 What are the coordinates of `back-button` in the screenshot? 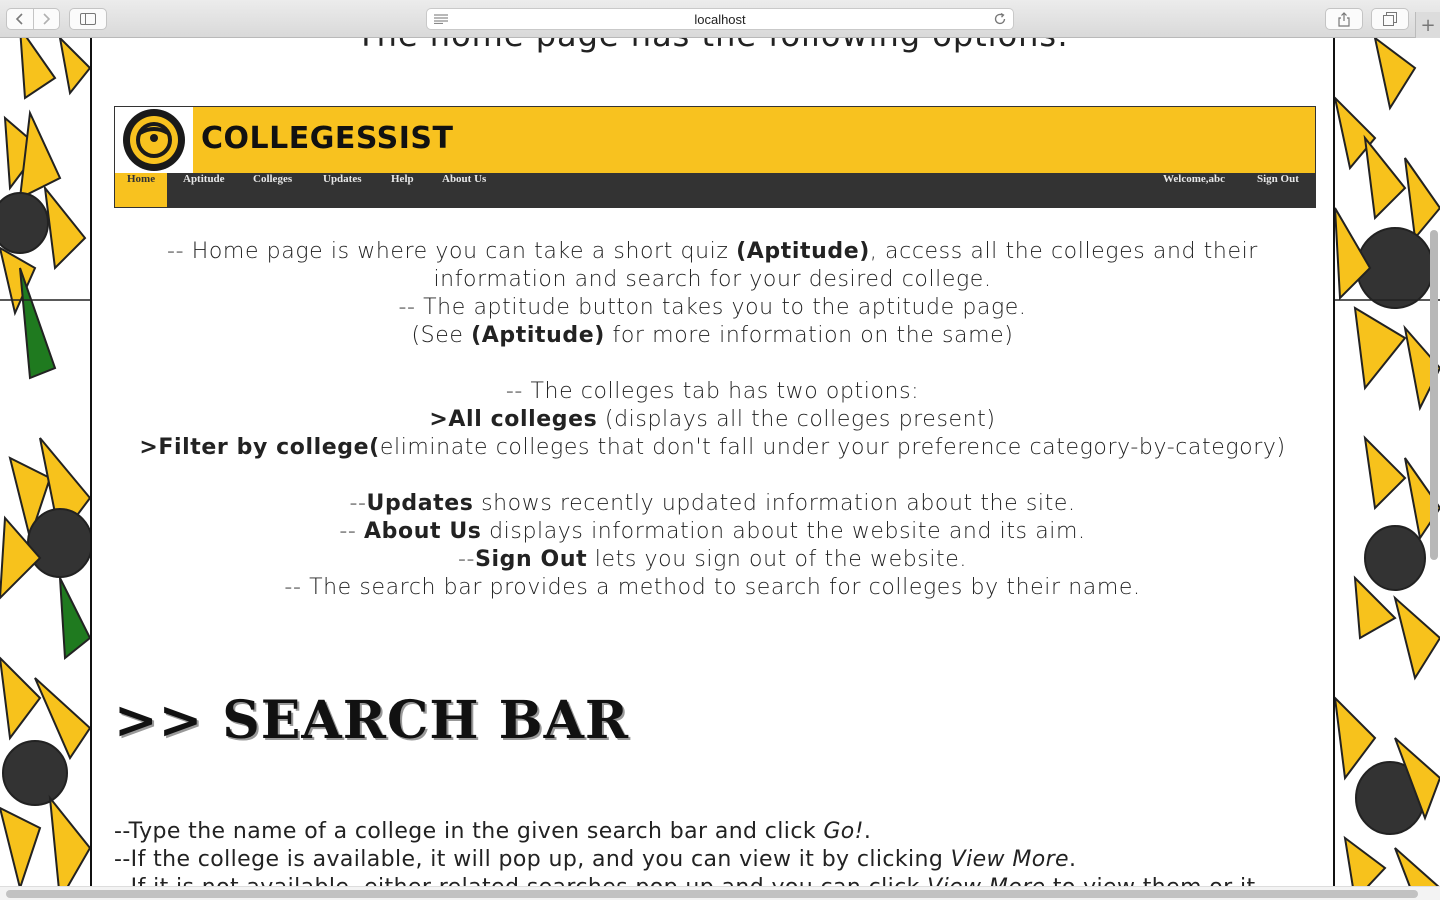 It's located at (19, 19).